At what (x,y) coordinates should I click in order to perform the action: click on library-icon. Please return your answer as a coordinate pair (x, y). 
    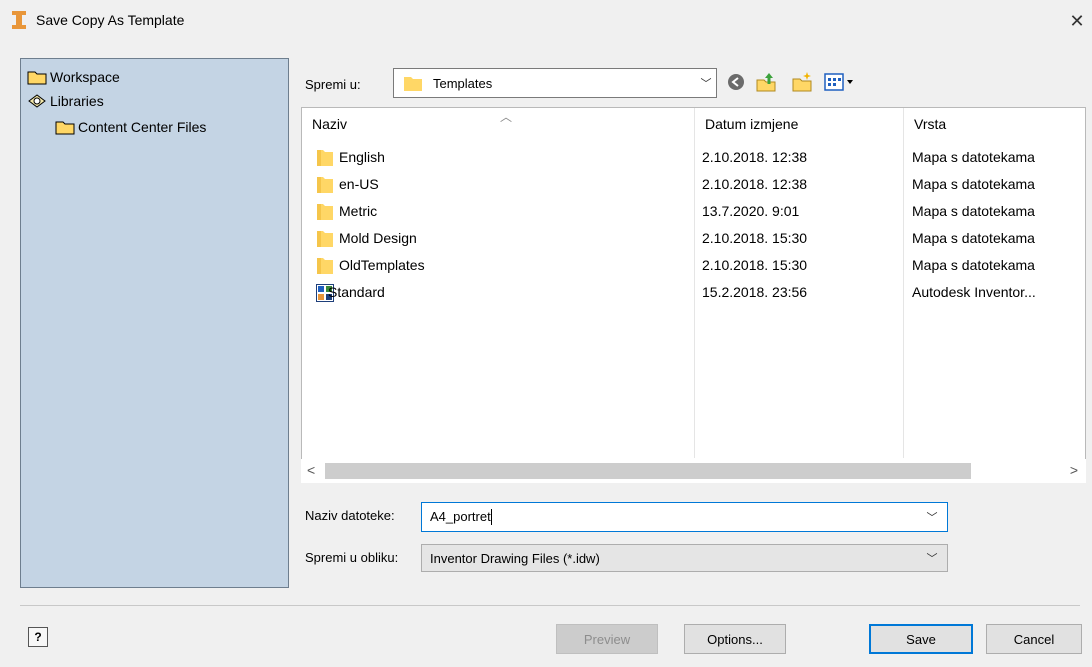
    Looking at the image, I should click on (37, 101).